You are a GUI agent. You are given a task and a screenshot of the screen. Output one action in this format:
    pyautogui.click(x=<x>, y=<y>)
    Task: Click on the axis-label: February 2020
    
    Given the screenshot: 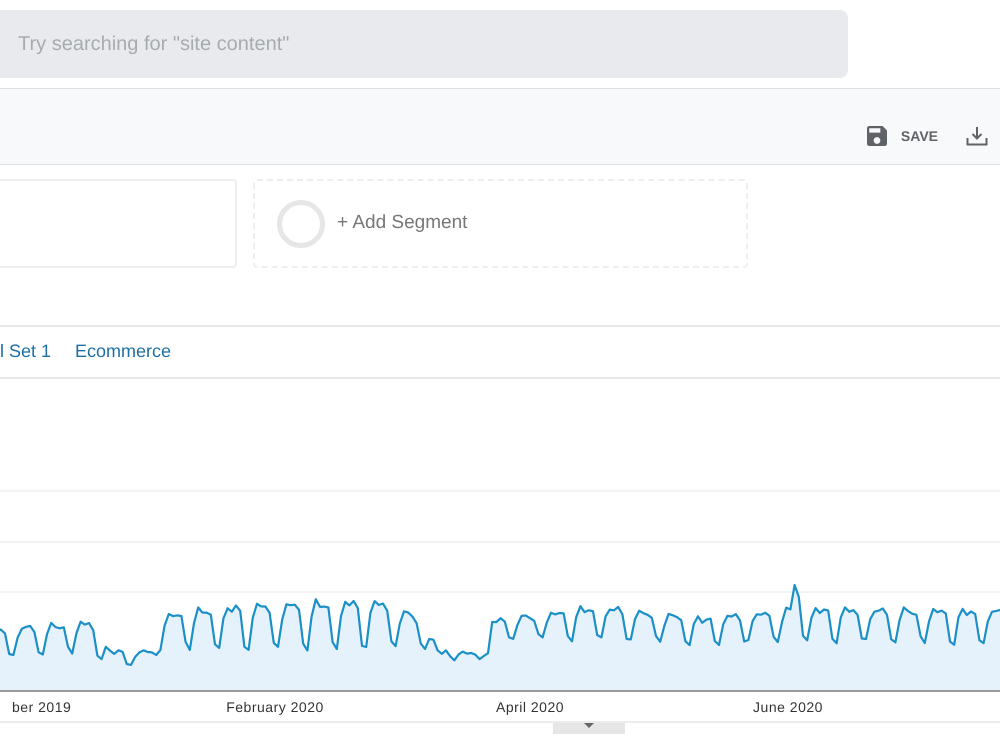 What is the action you would take?
    pyautogui.click(x=275, y=707)
    